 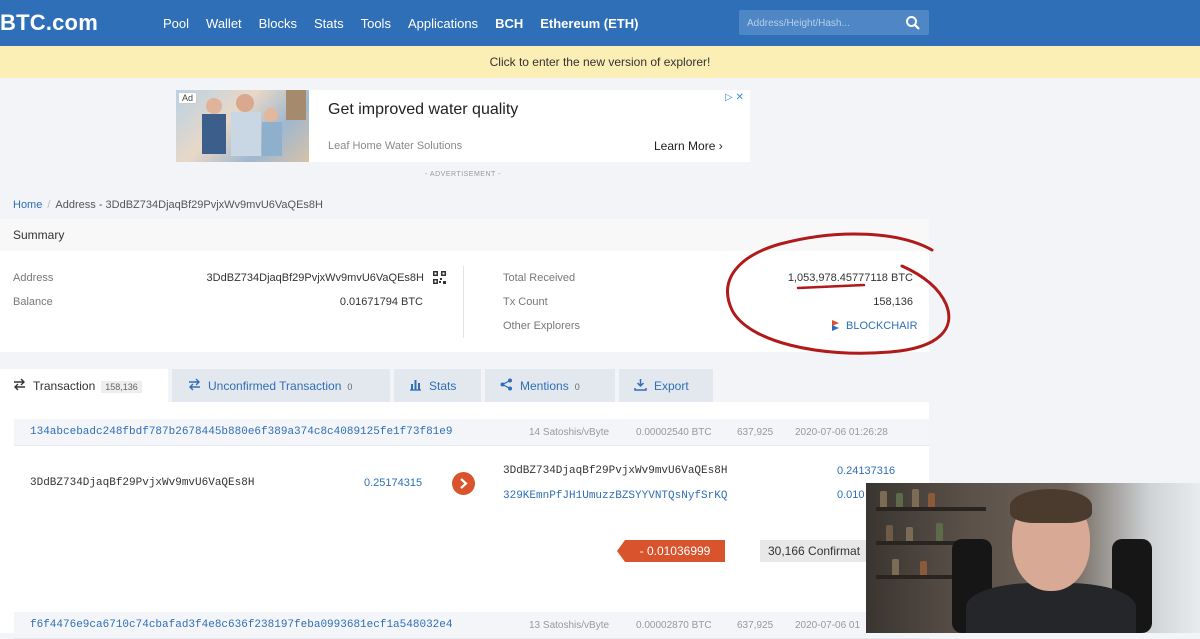 I want to click on search-icon, so click(x=913, y=23).